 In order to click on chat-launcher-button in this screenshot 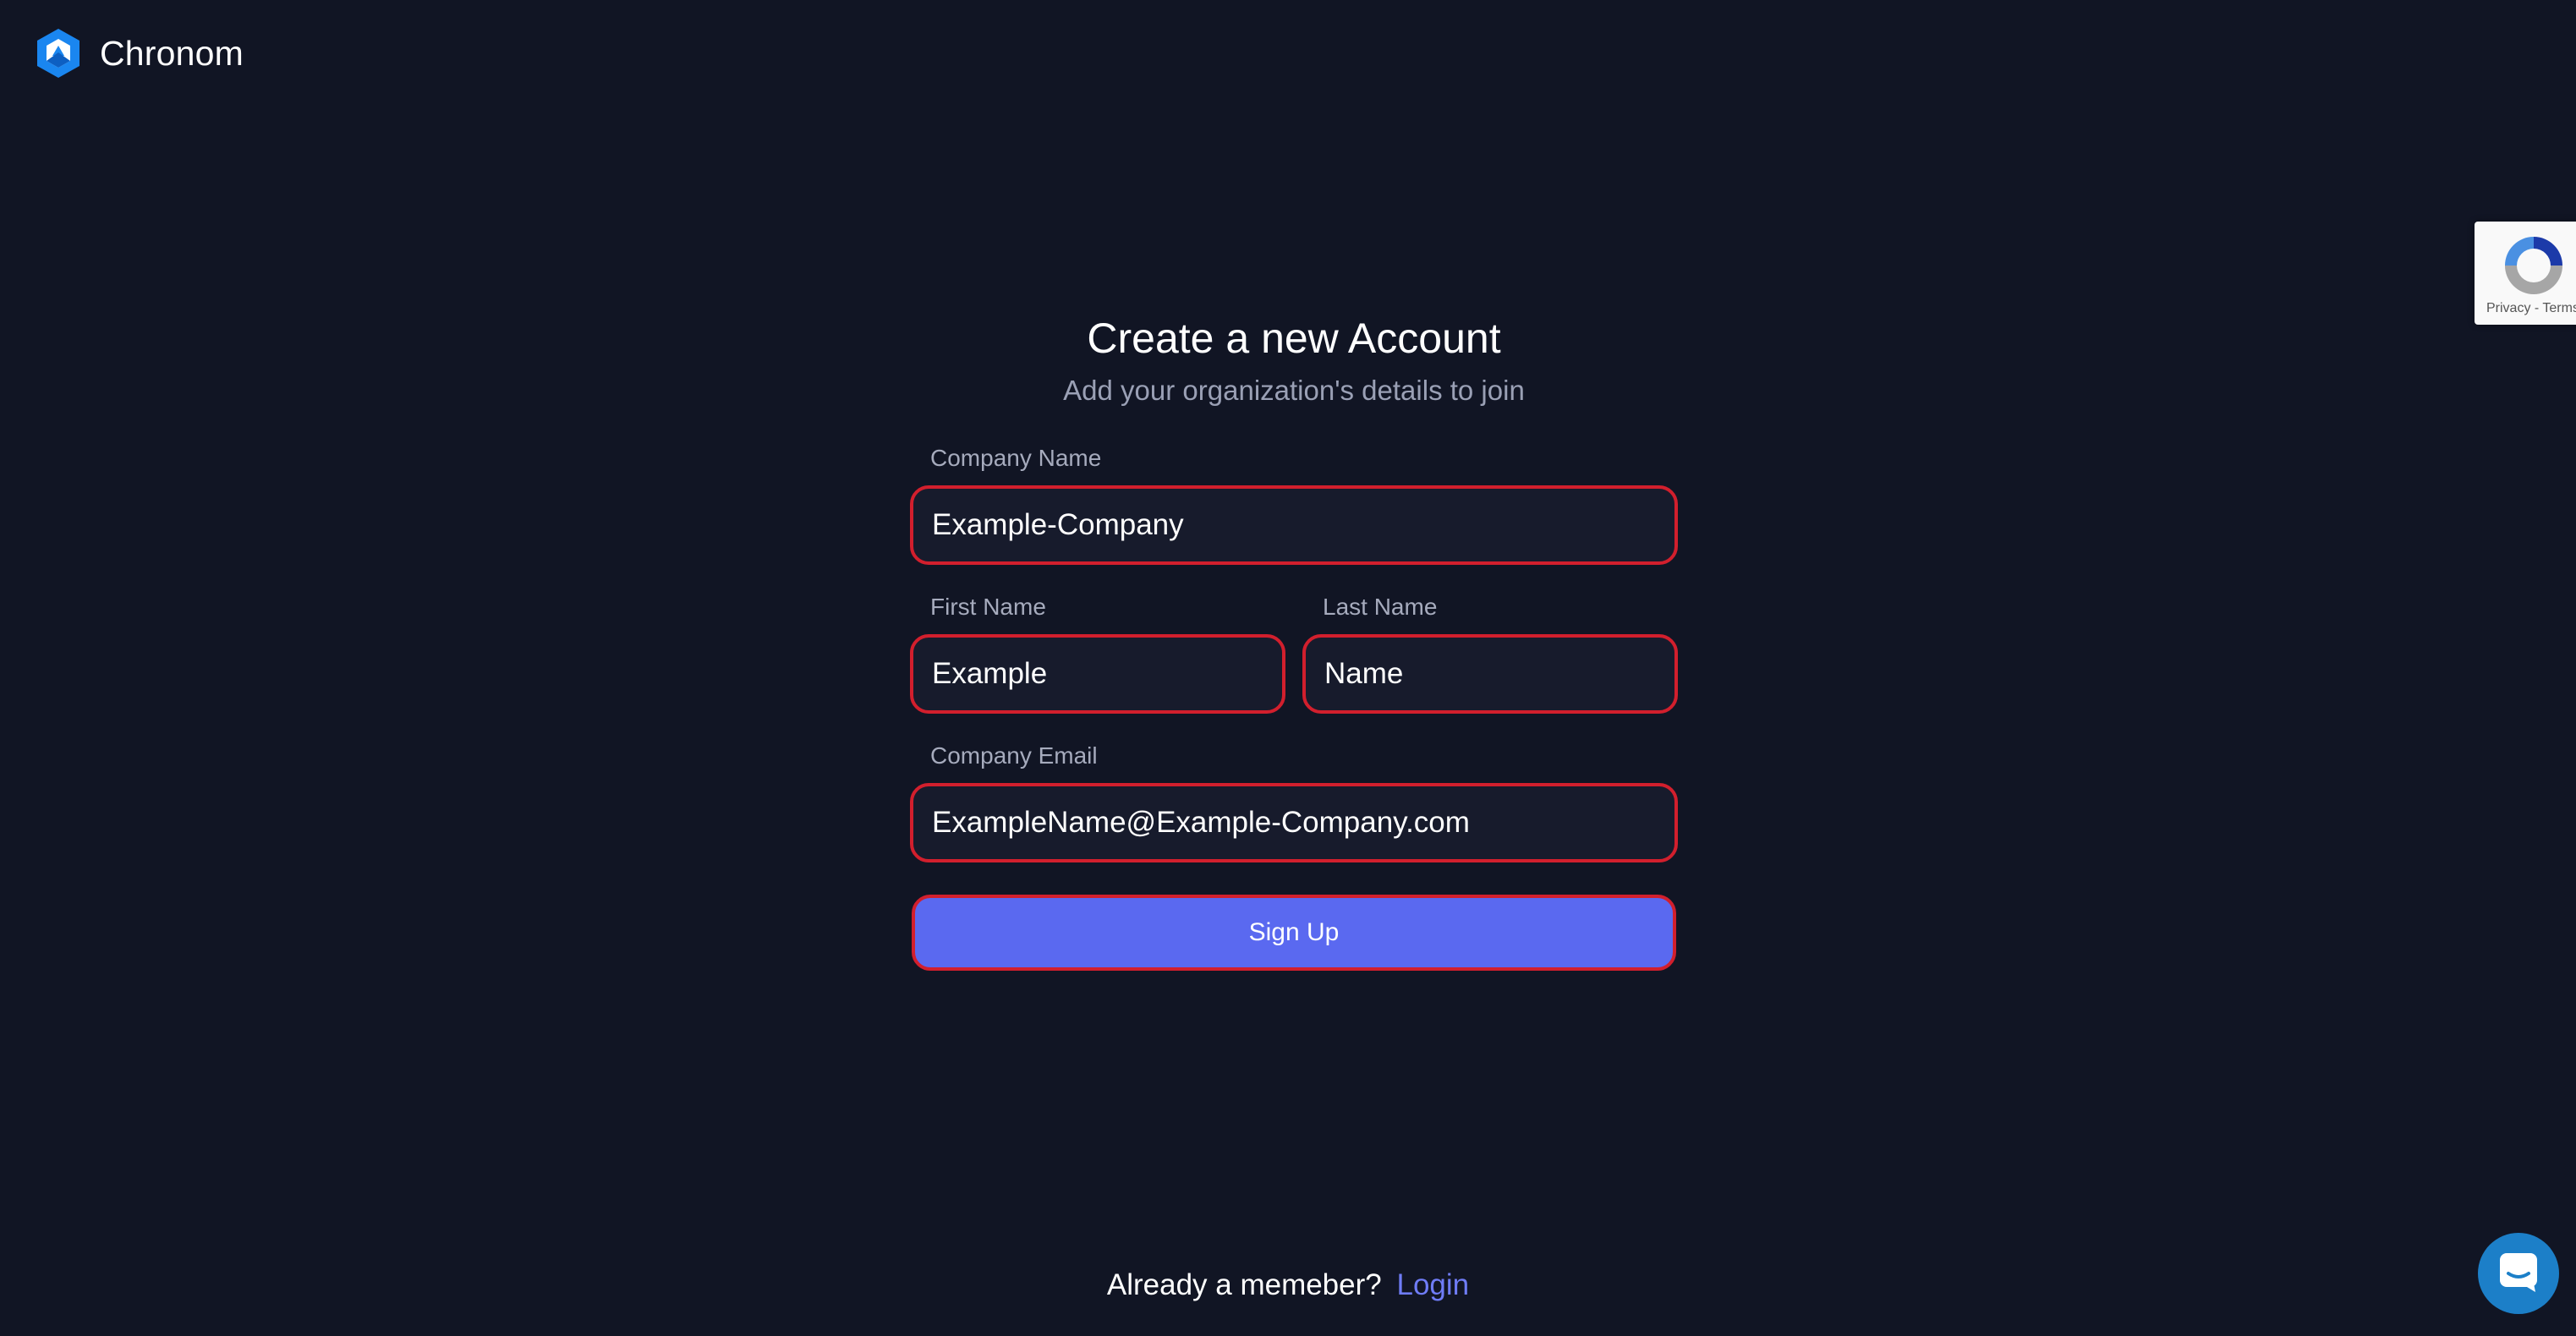, I will do `click(2518, 1273)`.